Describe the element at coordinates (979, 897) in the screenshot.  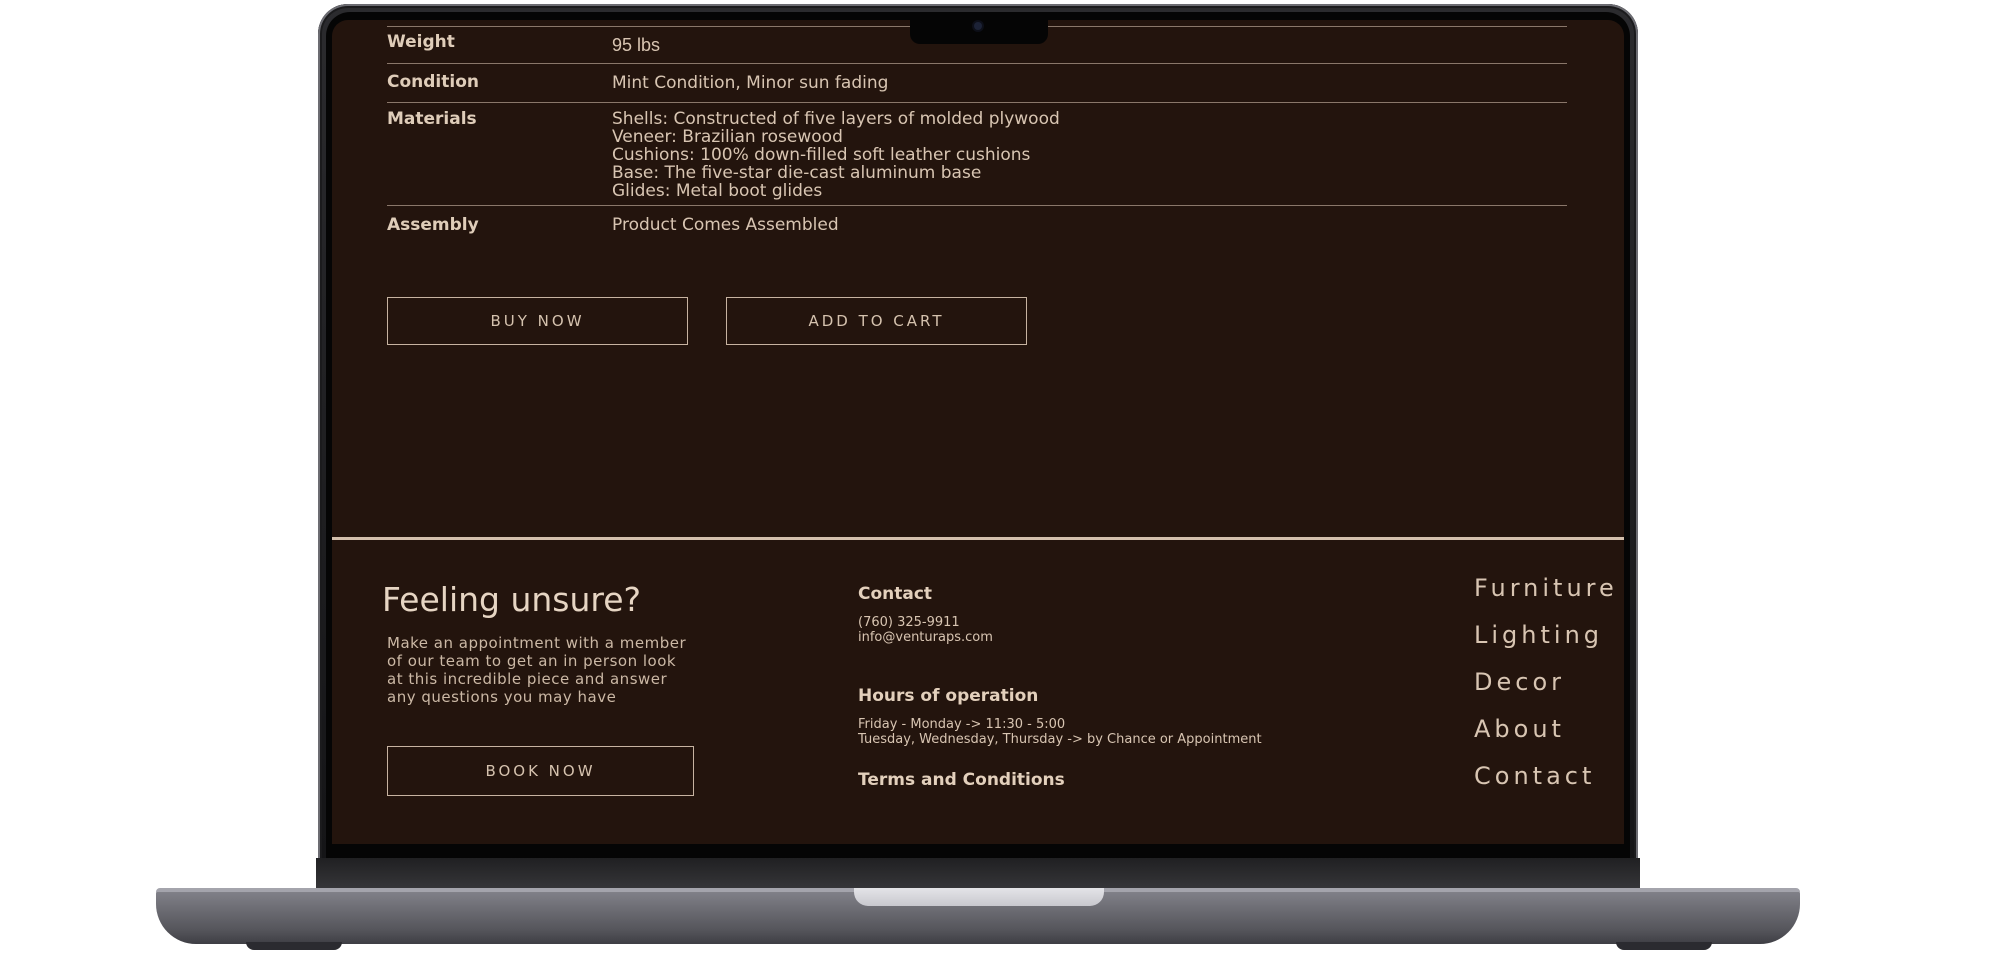
I see `laptop-thumb-notch` at that location.